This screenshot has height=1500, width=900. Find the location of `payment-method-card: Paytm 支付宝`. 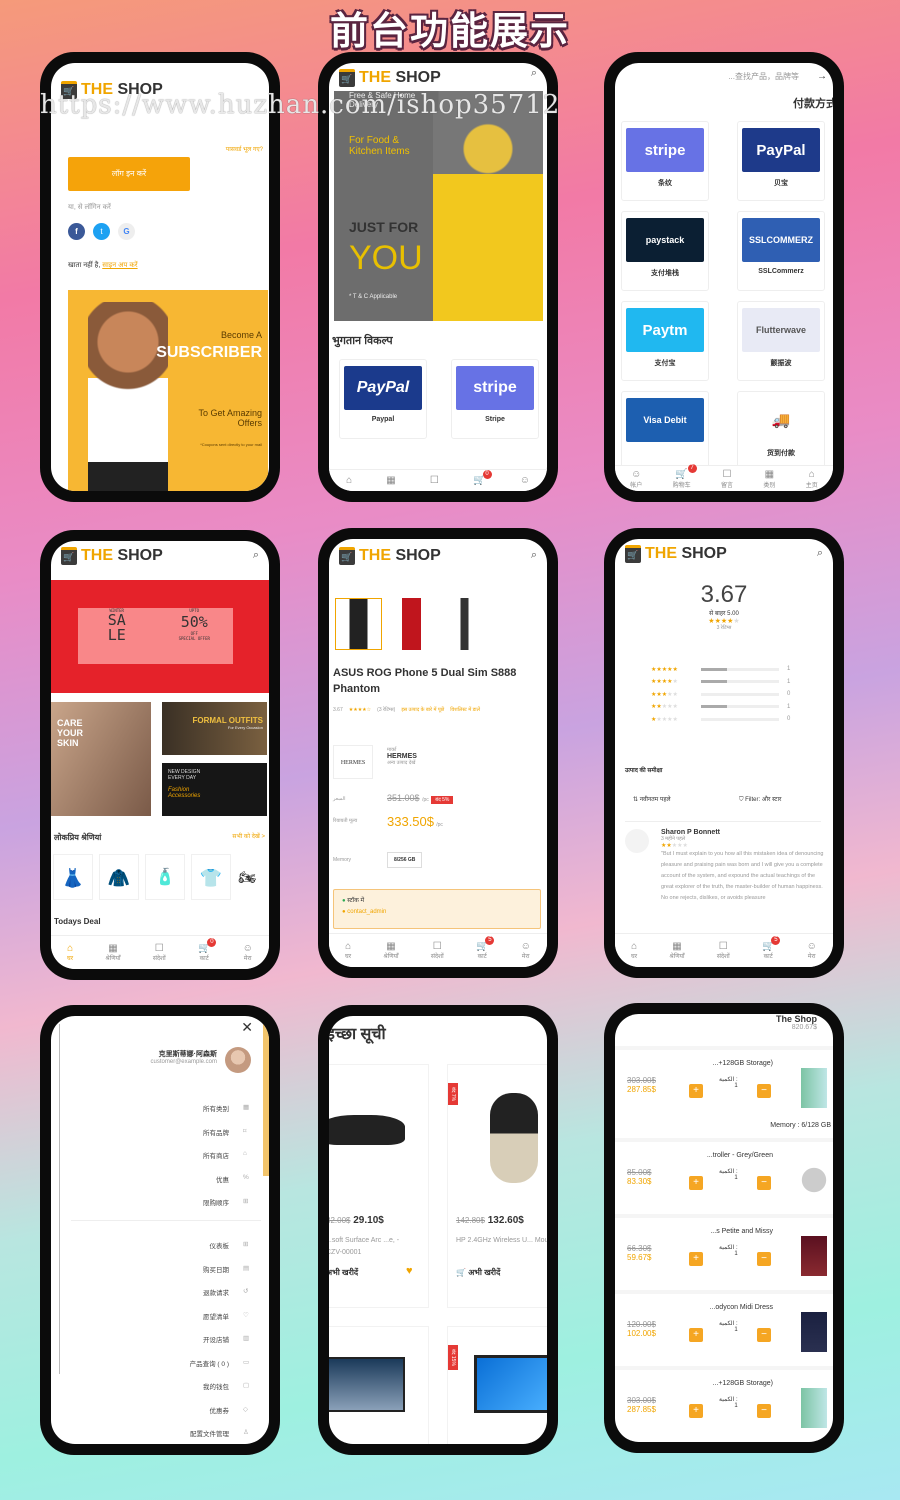

payment-method-card: Paytm 支付宝 is located at coordinates (665, 341).